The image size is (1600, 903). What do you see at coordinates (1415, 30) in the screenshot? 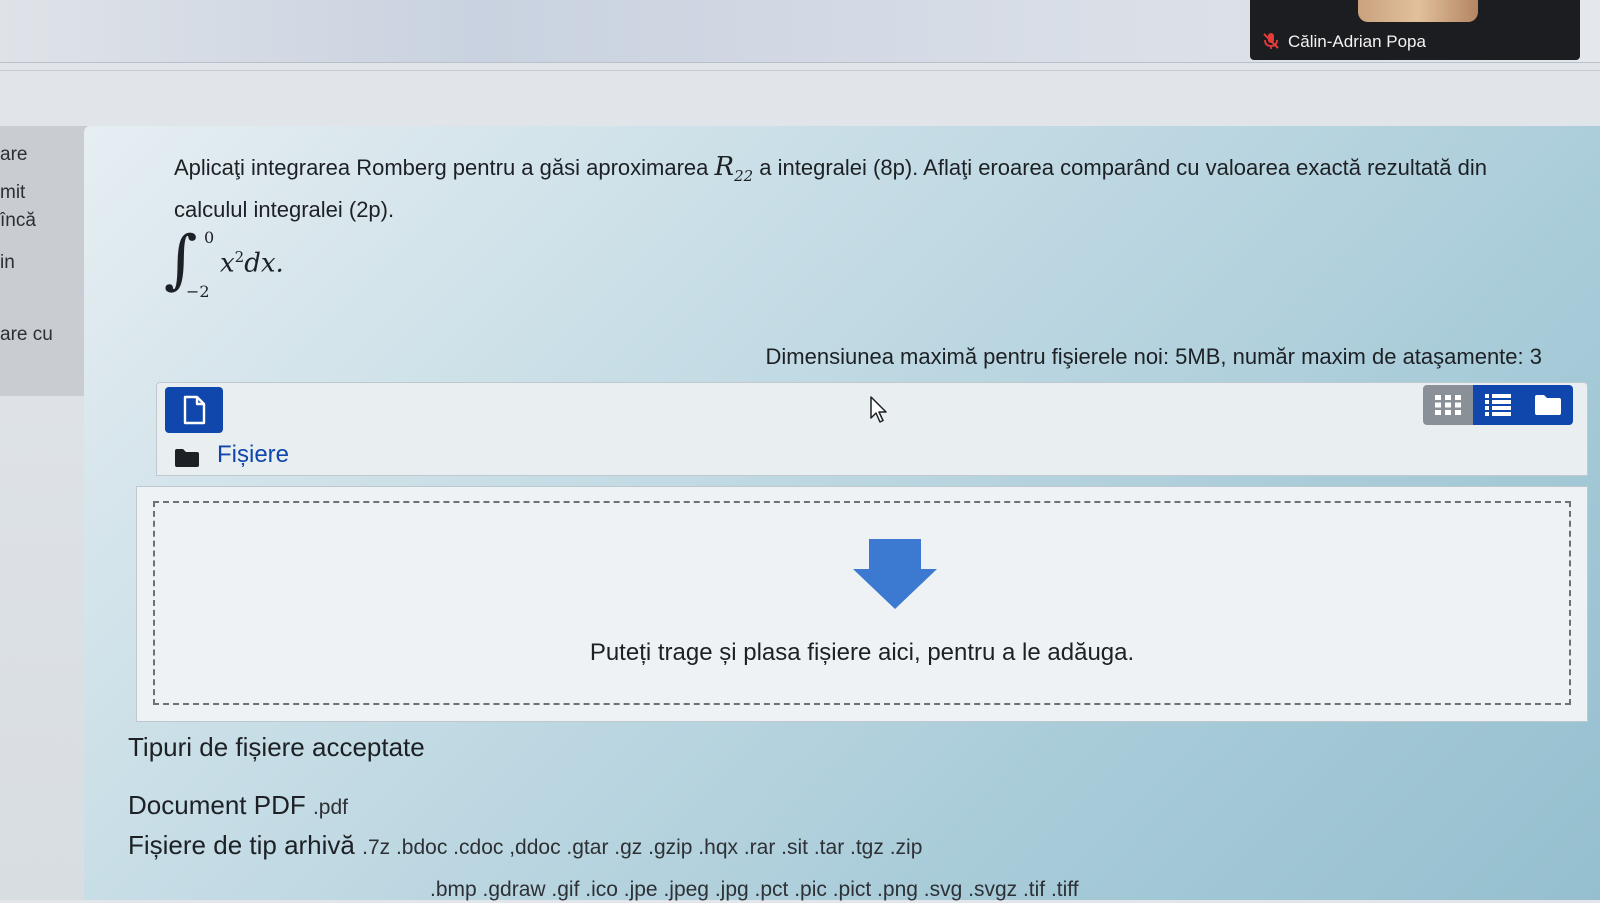
I see `video-participant-tile: Călin-Adrian Popa` at bounding box center [1415, 30].